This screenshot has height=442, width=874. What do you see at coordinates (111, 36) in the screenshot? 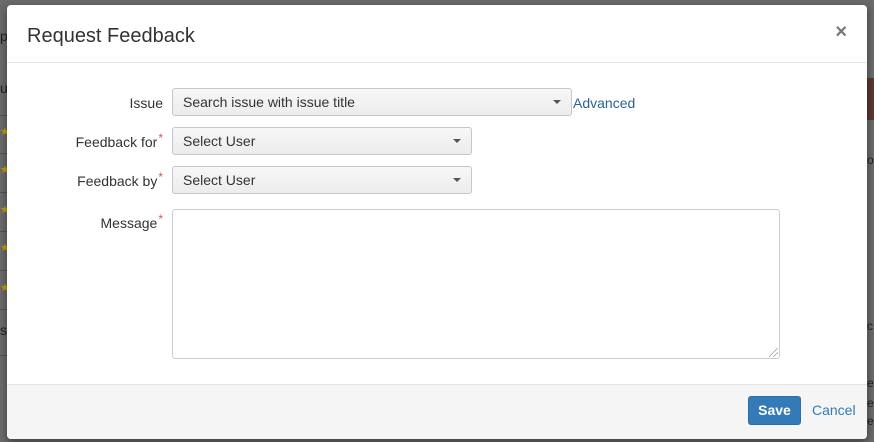
I see `dialog-title: Request Feedback` at bounding box center [111, 36].